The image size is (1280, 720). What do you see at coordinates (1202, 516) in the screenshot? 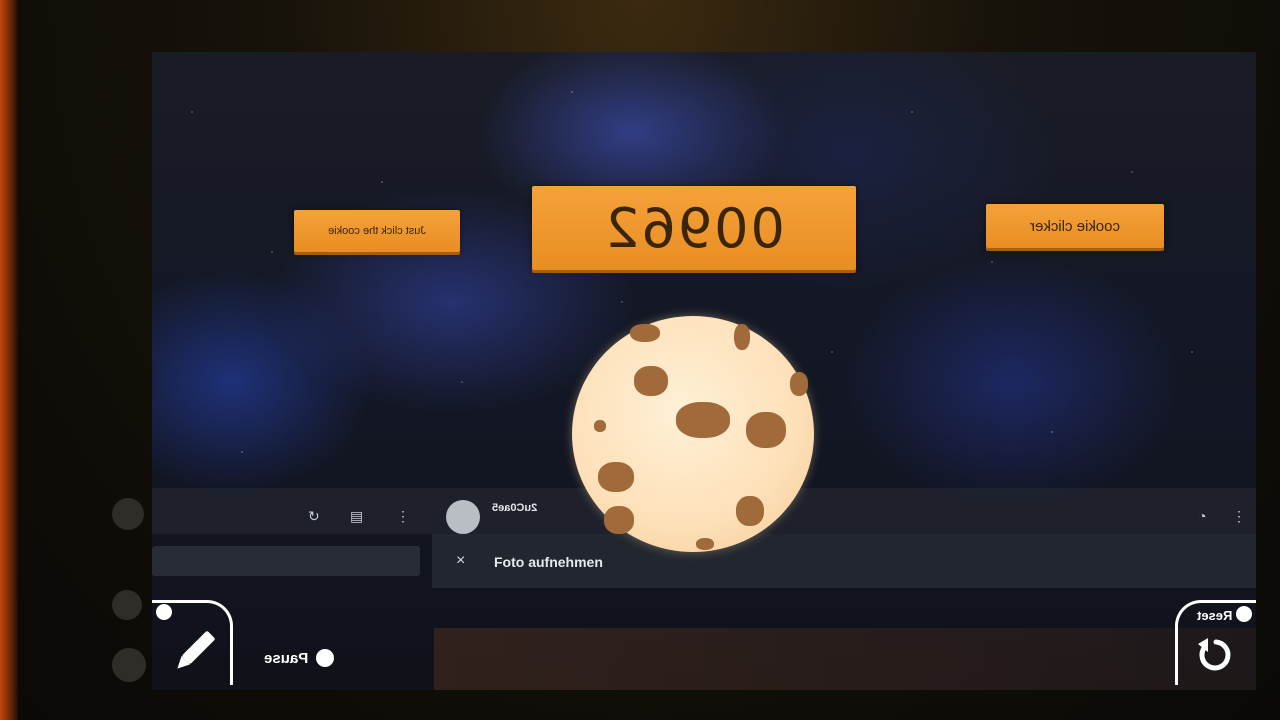
I see `mic-icon: ◔` at bounding box center [1202, 516].